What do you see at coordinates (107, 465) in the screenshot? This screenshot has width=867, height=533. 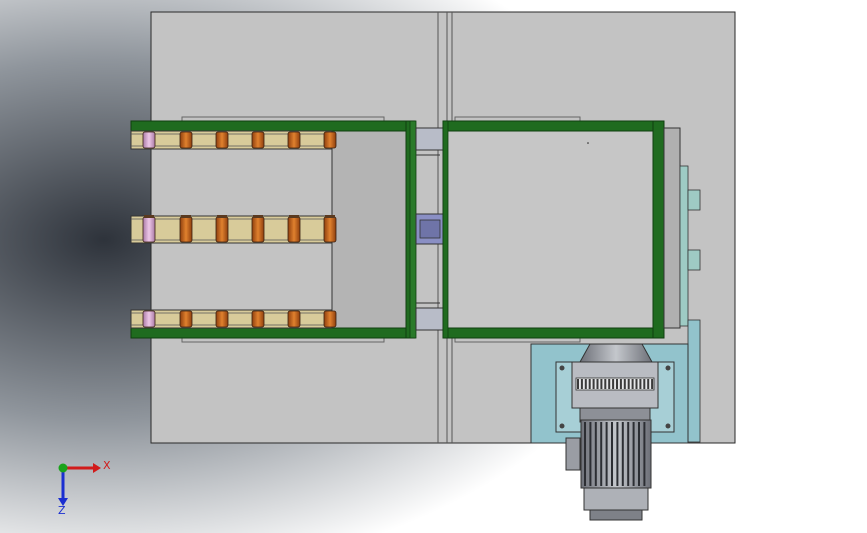 I see `x-axis-label: X` at bounding box center [107, 465].